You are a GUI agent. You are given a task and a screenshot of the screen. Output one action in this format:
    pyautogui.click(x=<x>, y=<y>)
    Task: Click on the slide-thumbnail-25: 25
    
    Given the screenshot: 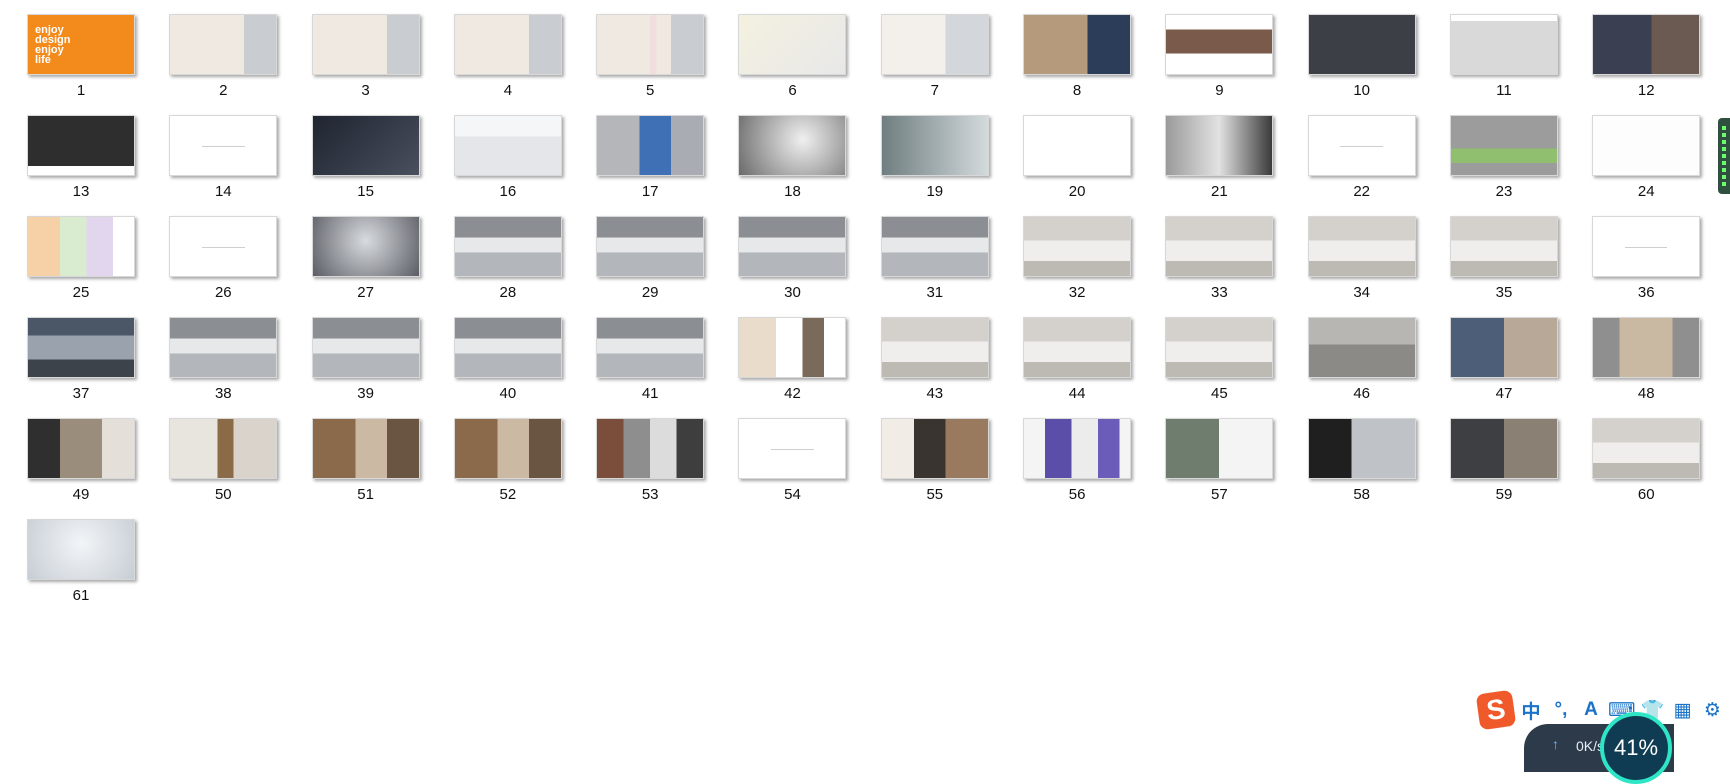 What is the action you would take?
    pyautogui.click(x=81, y=266)
    